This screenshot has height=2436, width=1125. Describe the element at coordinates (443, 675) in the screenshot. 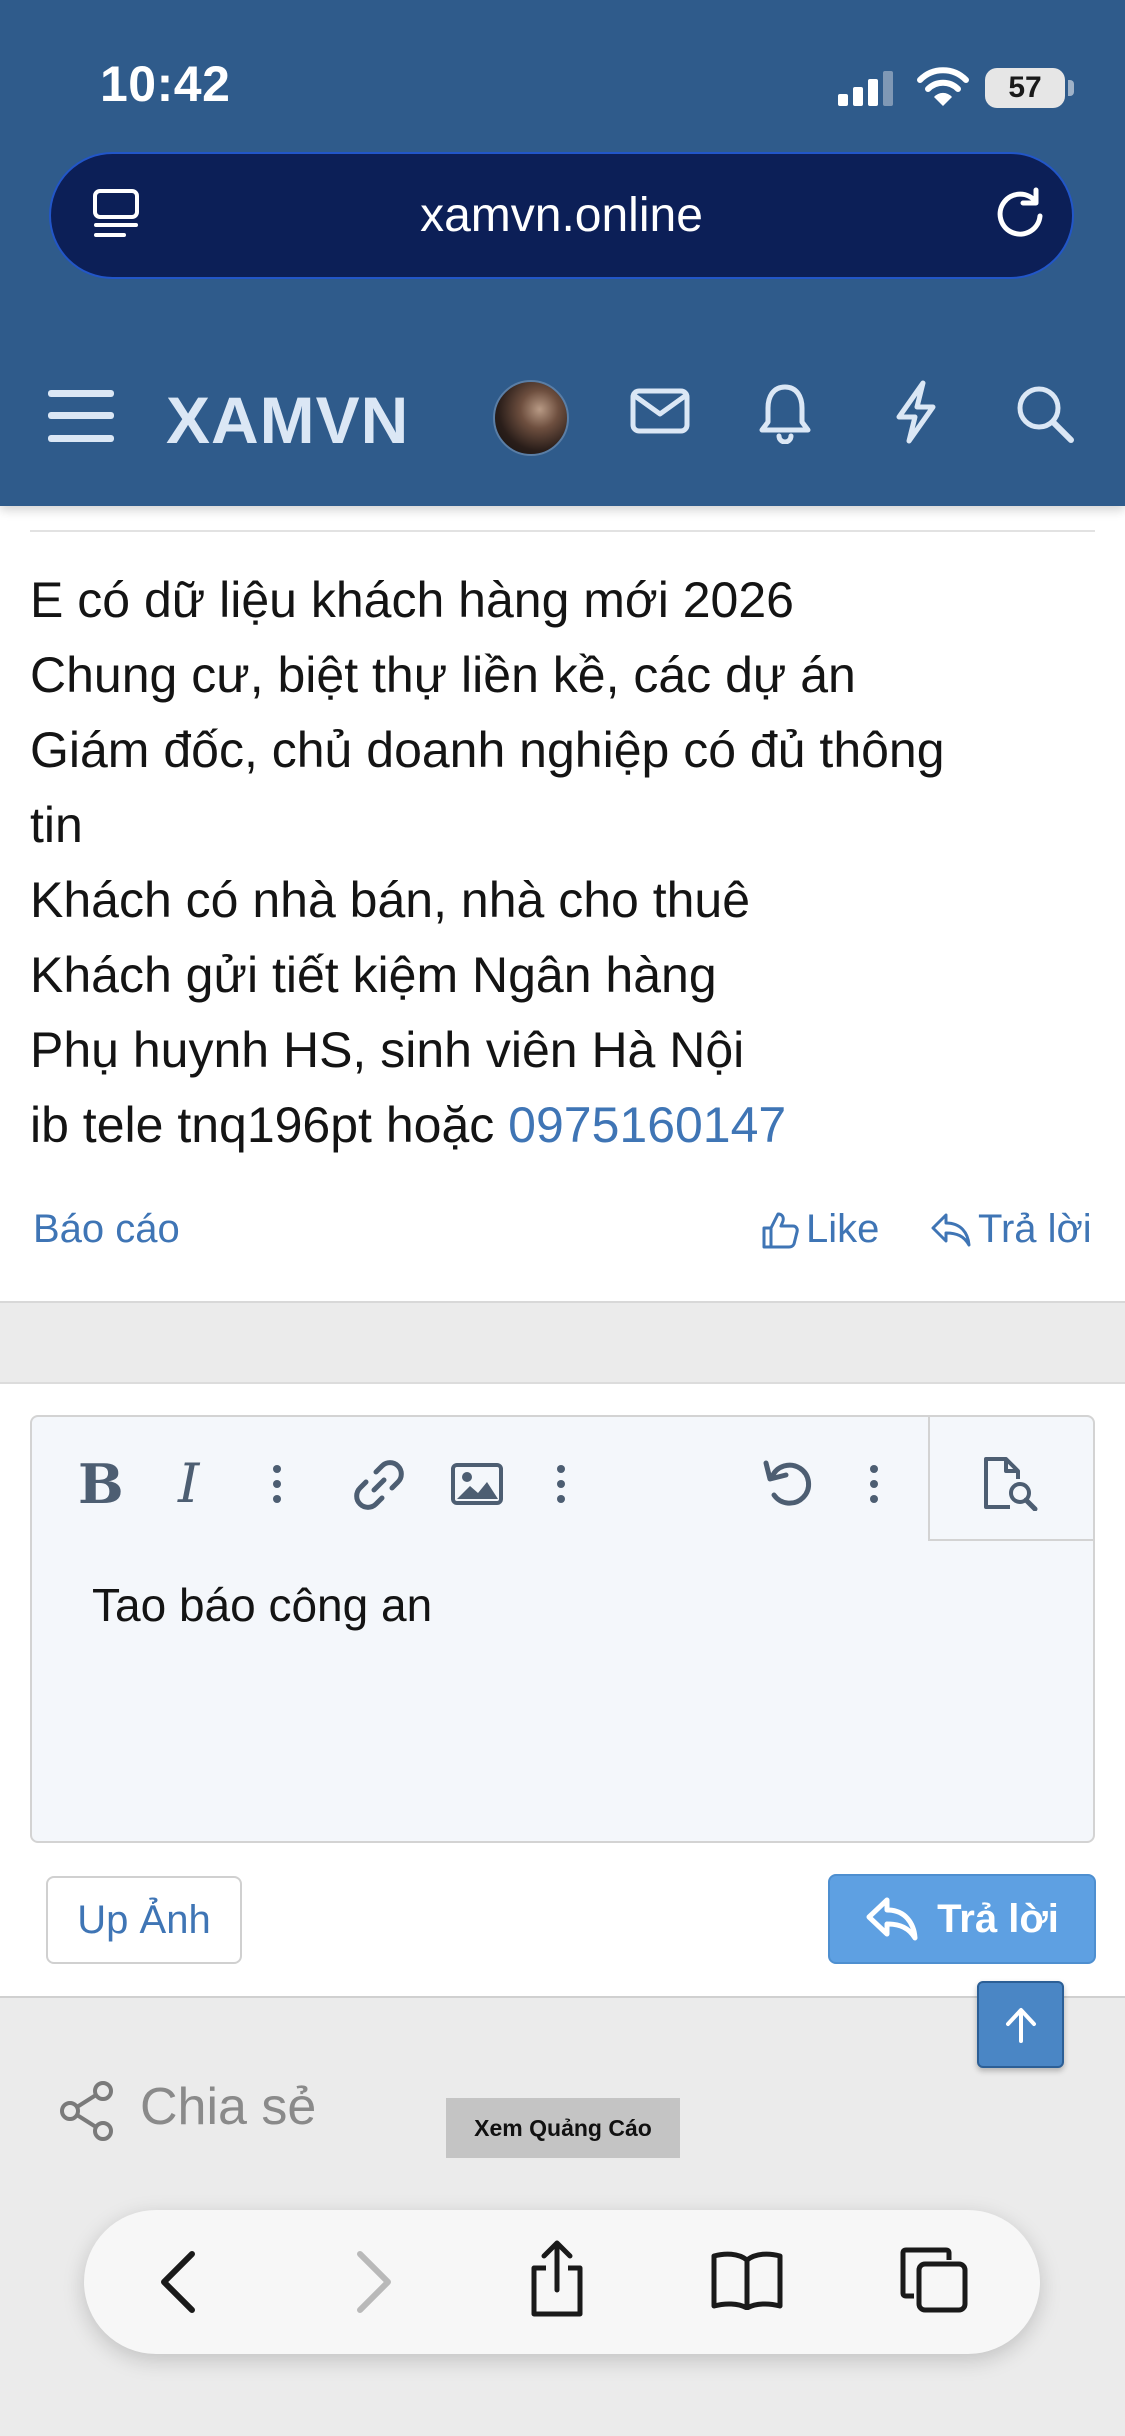

I see `post-line: Chung cư, biệt thự liền kề, các dự án` at that location.